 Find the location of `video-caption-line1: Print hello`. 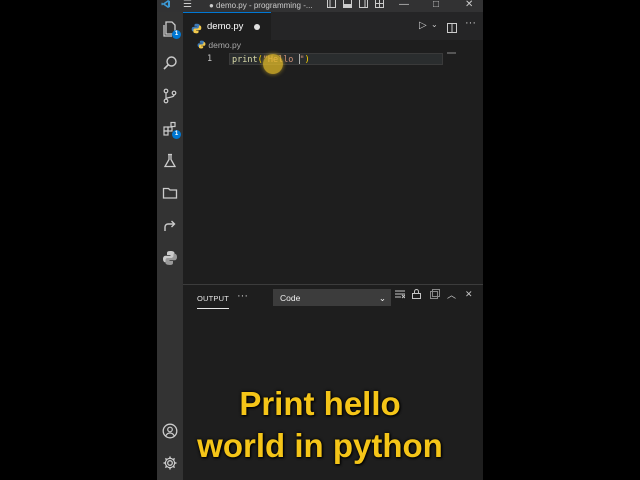

video-caption-line1: Print hello is located at coordinates (320, 403).